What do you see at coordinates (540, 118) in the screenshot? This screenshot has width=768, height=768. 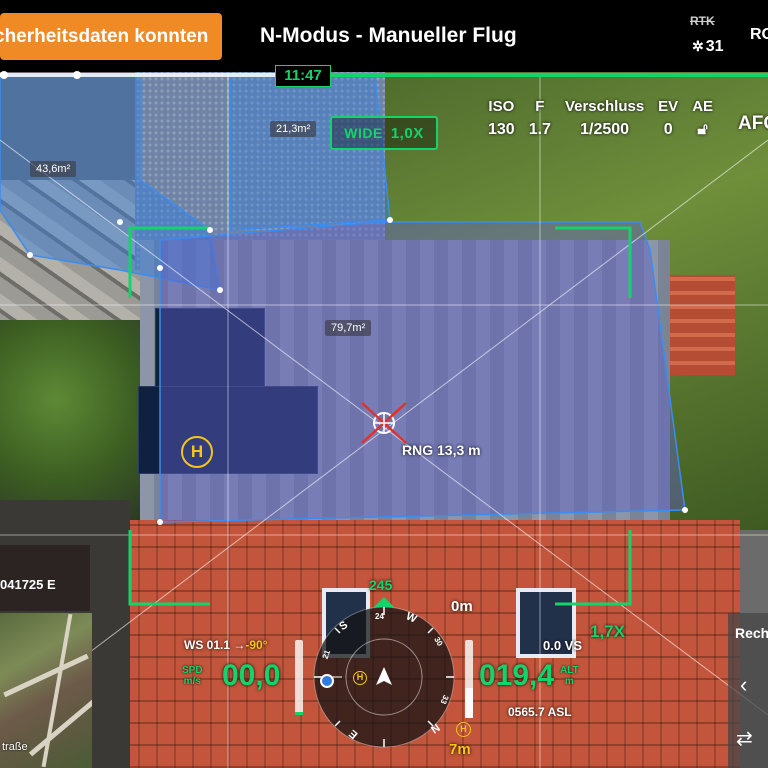 I see `aperture-setting: F 1.7` at bounding box center [540, 118].